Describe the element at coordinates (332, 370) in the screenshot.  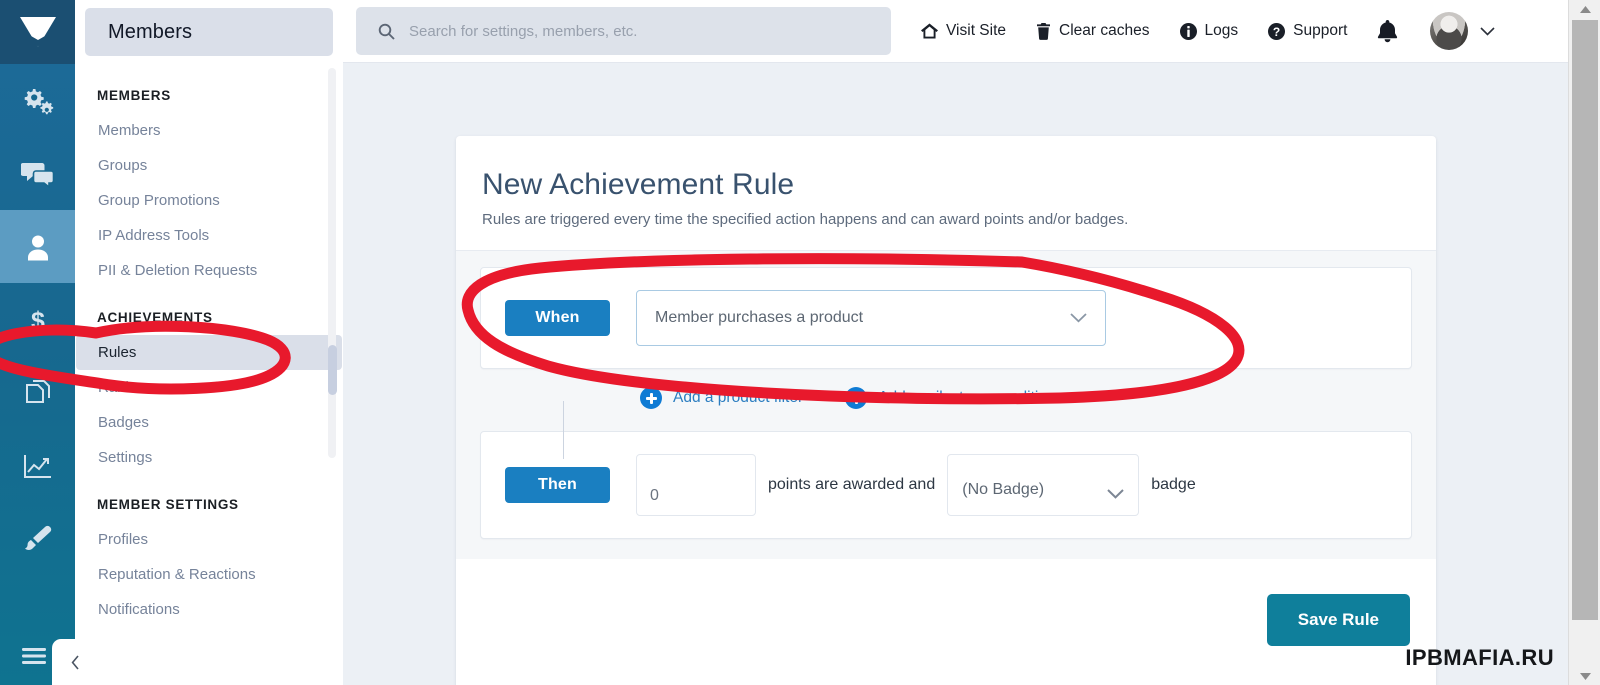
I see `nav-scrollbar-thumb` at that location.